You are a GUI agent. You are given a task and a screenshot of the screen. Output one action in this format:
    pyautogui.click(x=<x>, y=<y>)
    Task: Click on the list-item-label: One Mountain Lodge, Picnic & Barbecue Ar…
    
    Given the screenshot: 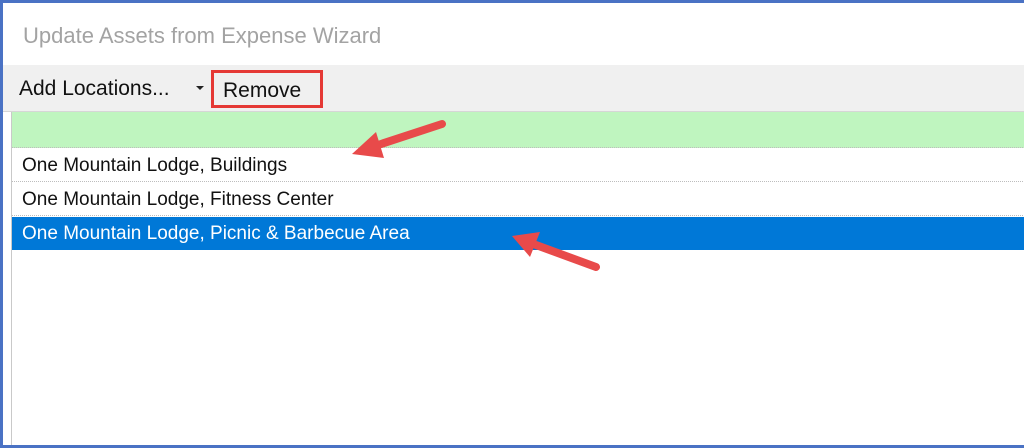 What is the action you would take?
    pyautogui.click(x=216, y=233)
    